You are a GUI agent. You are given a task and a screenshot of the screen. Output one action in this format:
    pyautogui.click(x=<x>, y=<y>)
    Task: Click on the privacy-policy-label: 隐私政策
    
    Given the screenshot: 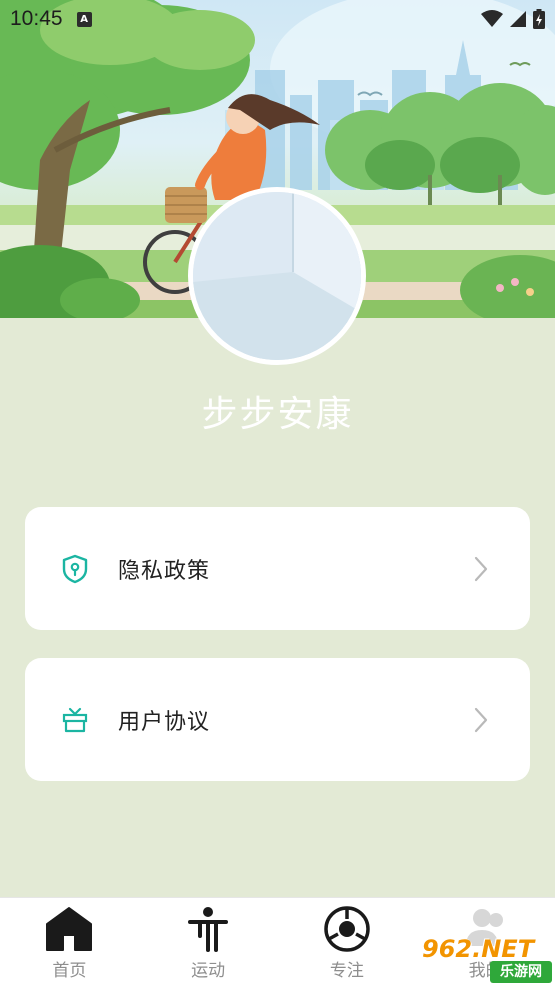 What is the action you would take?
    pyautogui.click(x=164, y=571)
    